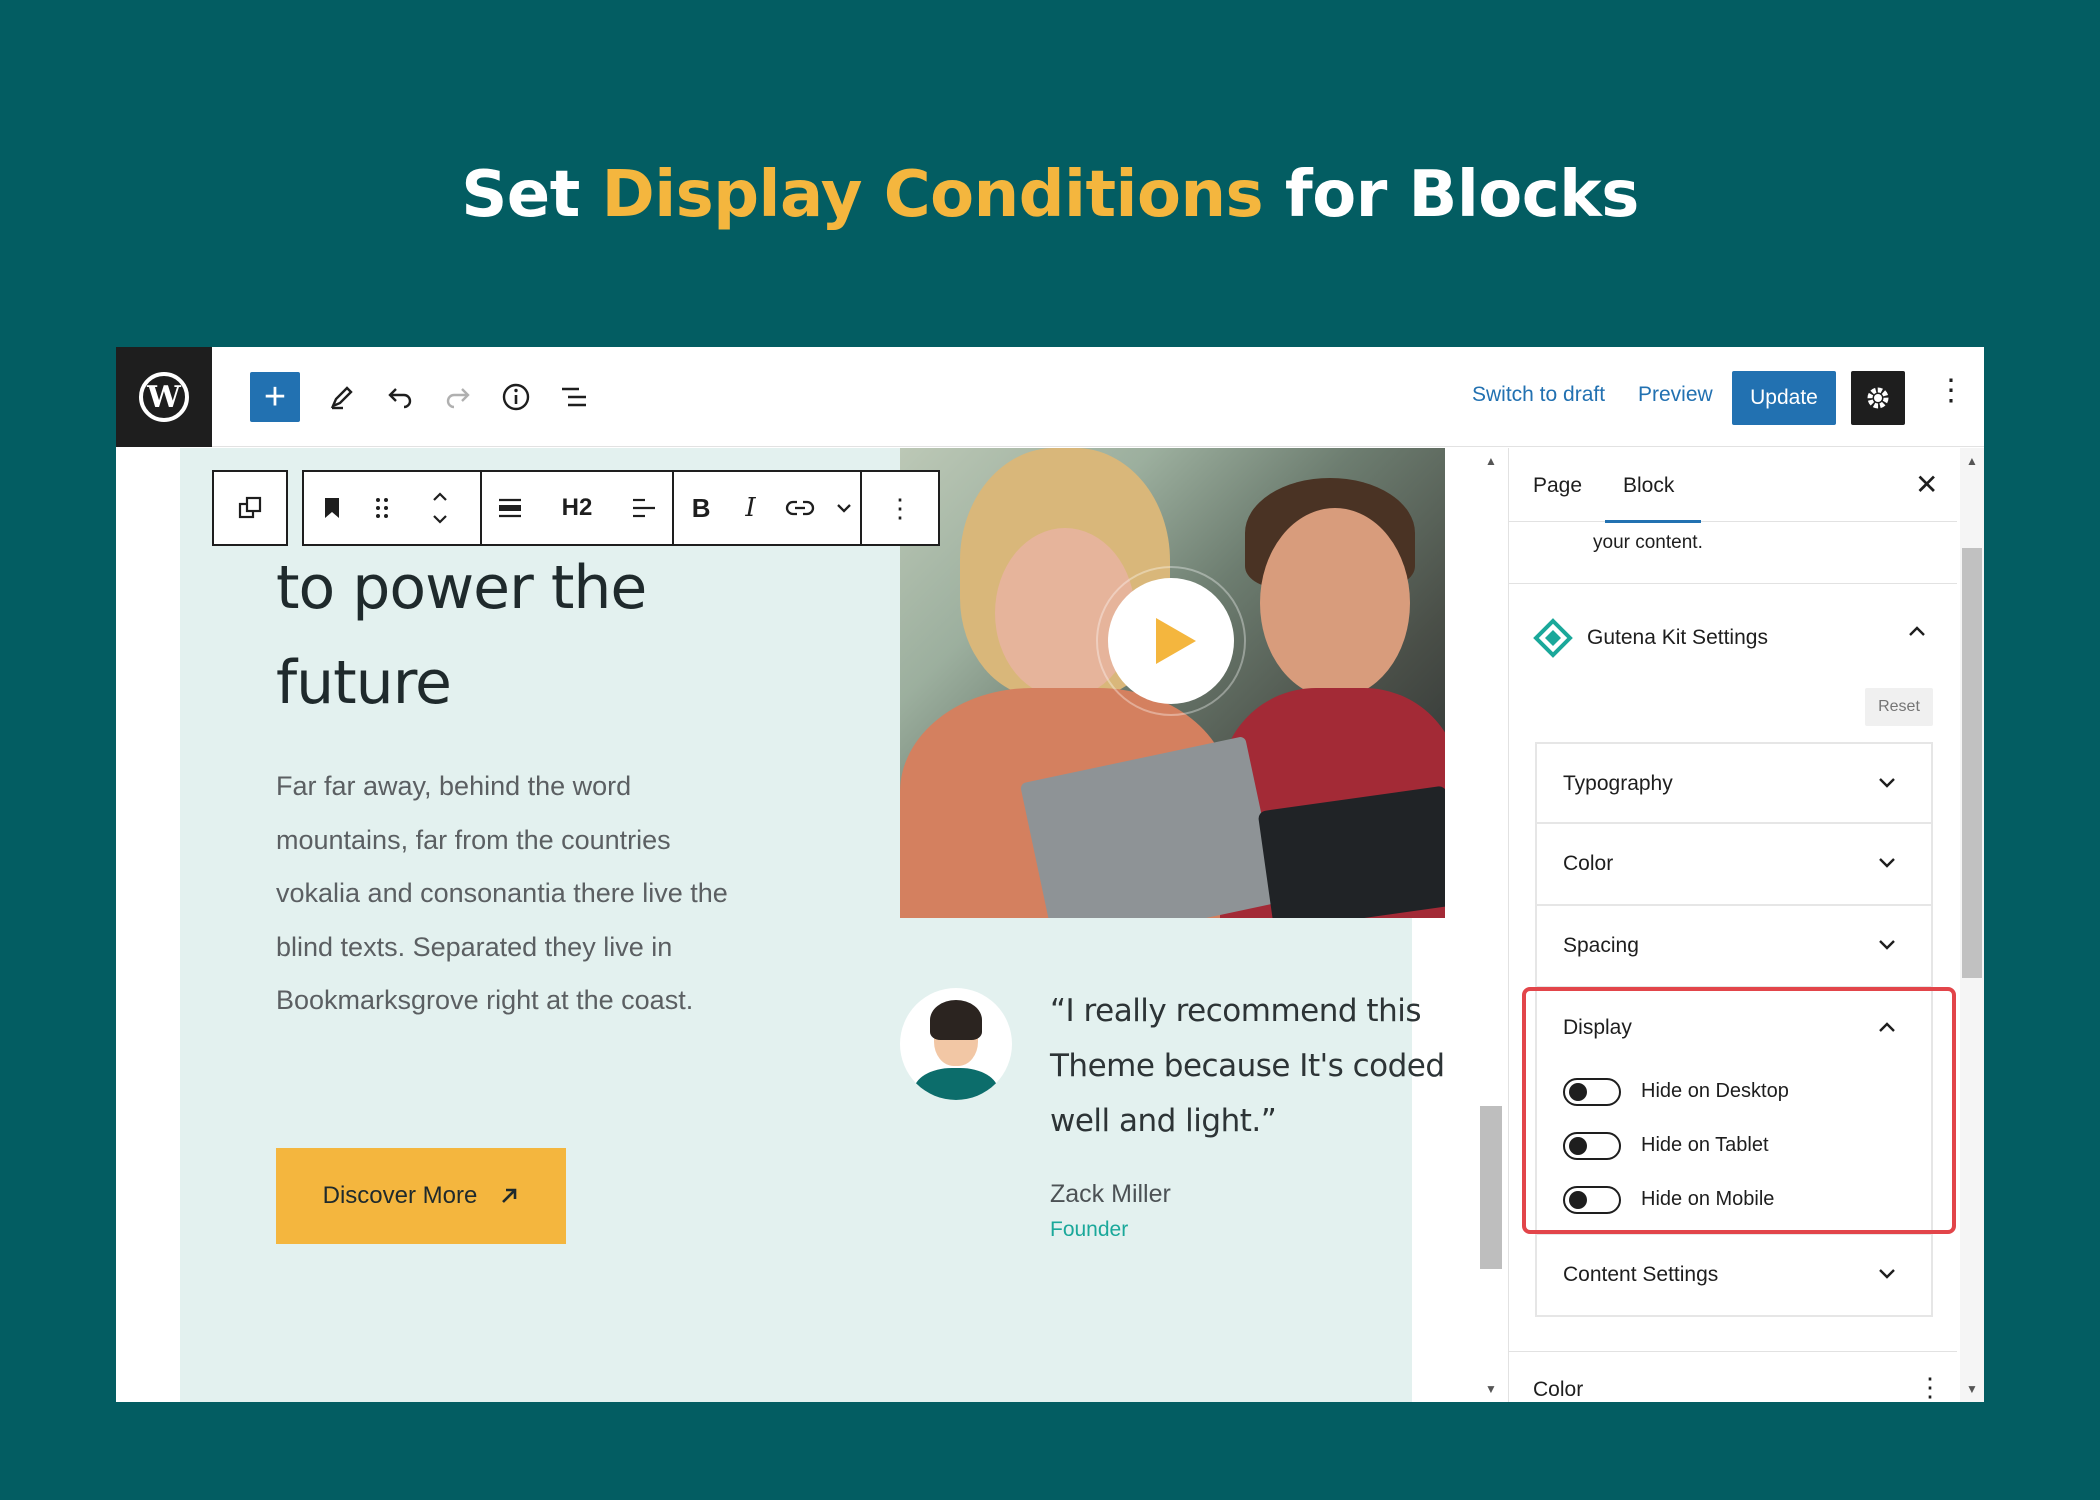  What do you see at coordinates (1951, 390) in the screenshot?
I see `more-options-icon: ⋮` at bounding box center [1951, 390].